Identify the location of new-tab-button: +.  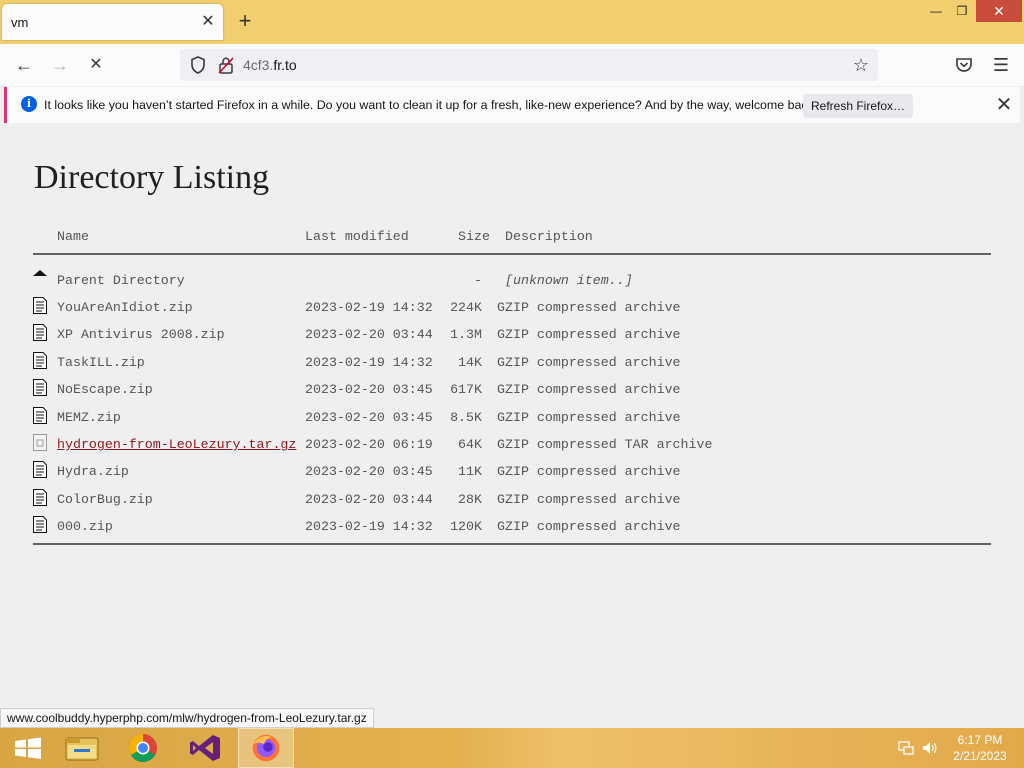
(245, 22).